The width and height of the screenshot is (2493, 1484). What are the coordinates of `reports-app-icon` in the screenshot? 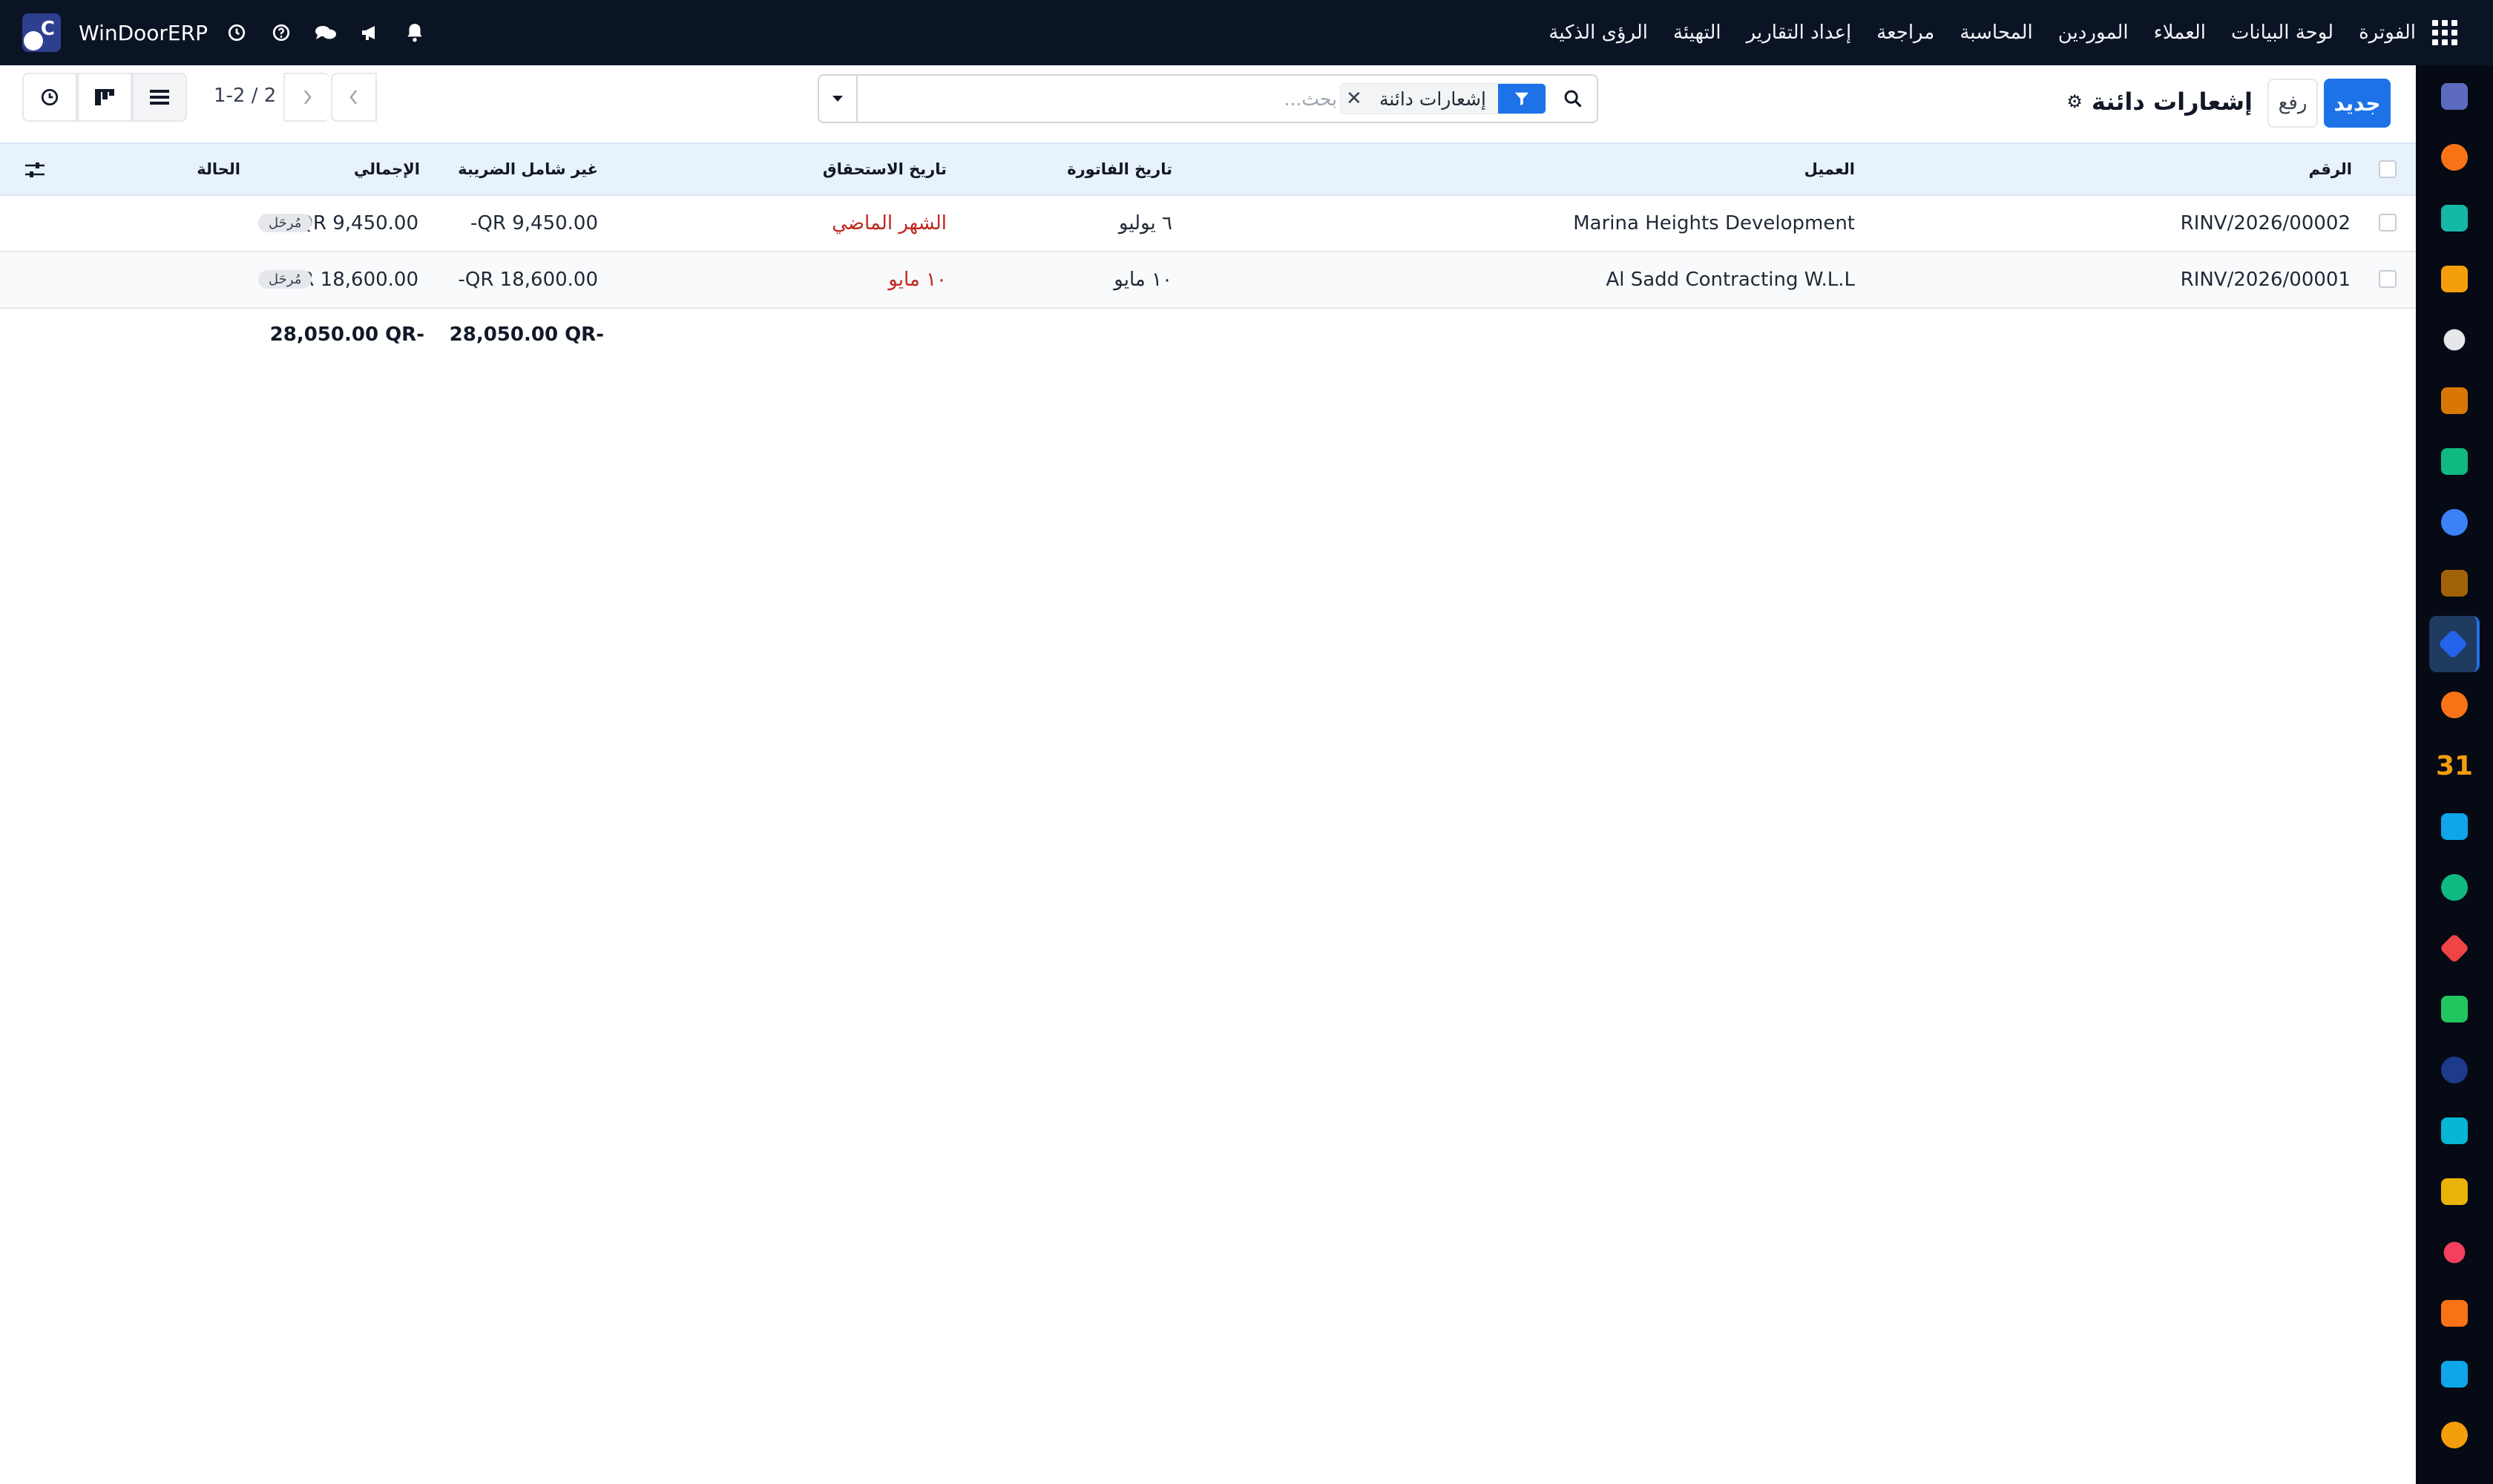 It's located at (2454, 279).